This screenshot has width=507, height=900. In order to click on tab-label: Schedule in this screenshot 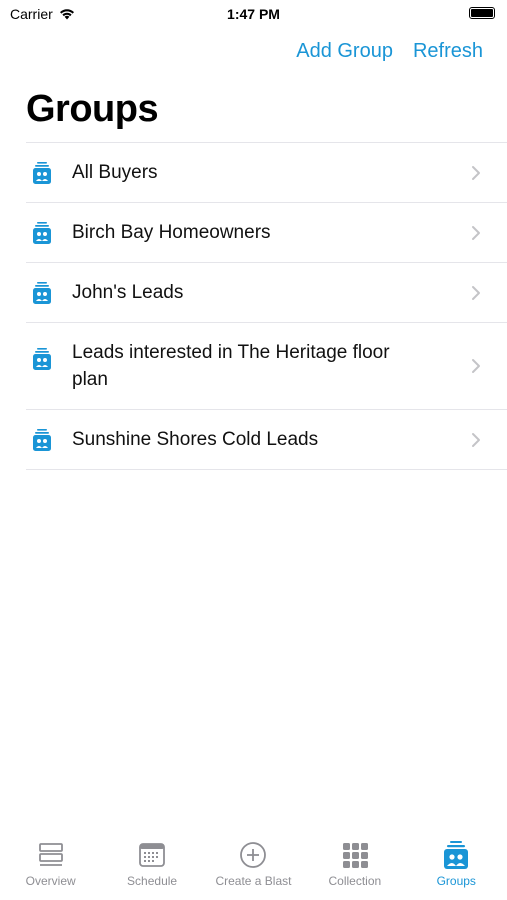, I will do `click(152, 881)`.